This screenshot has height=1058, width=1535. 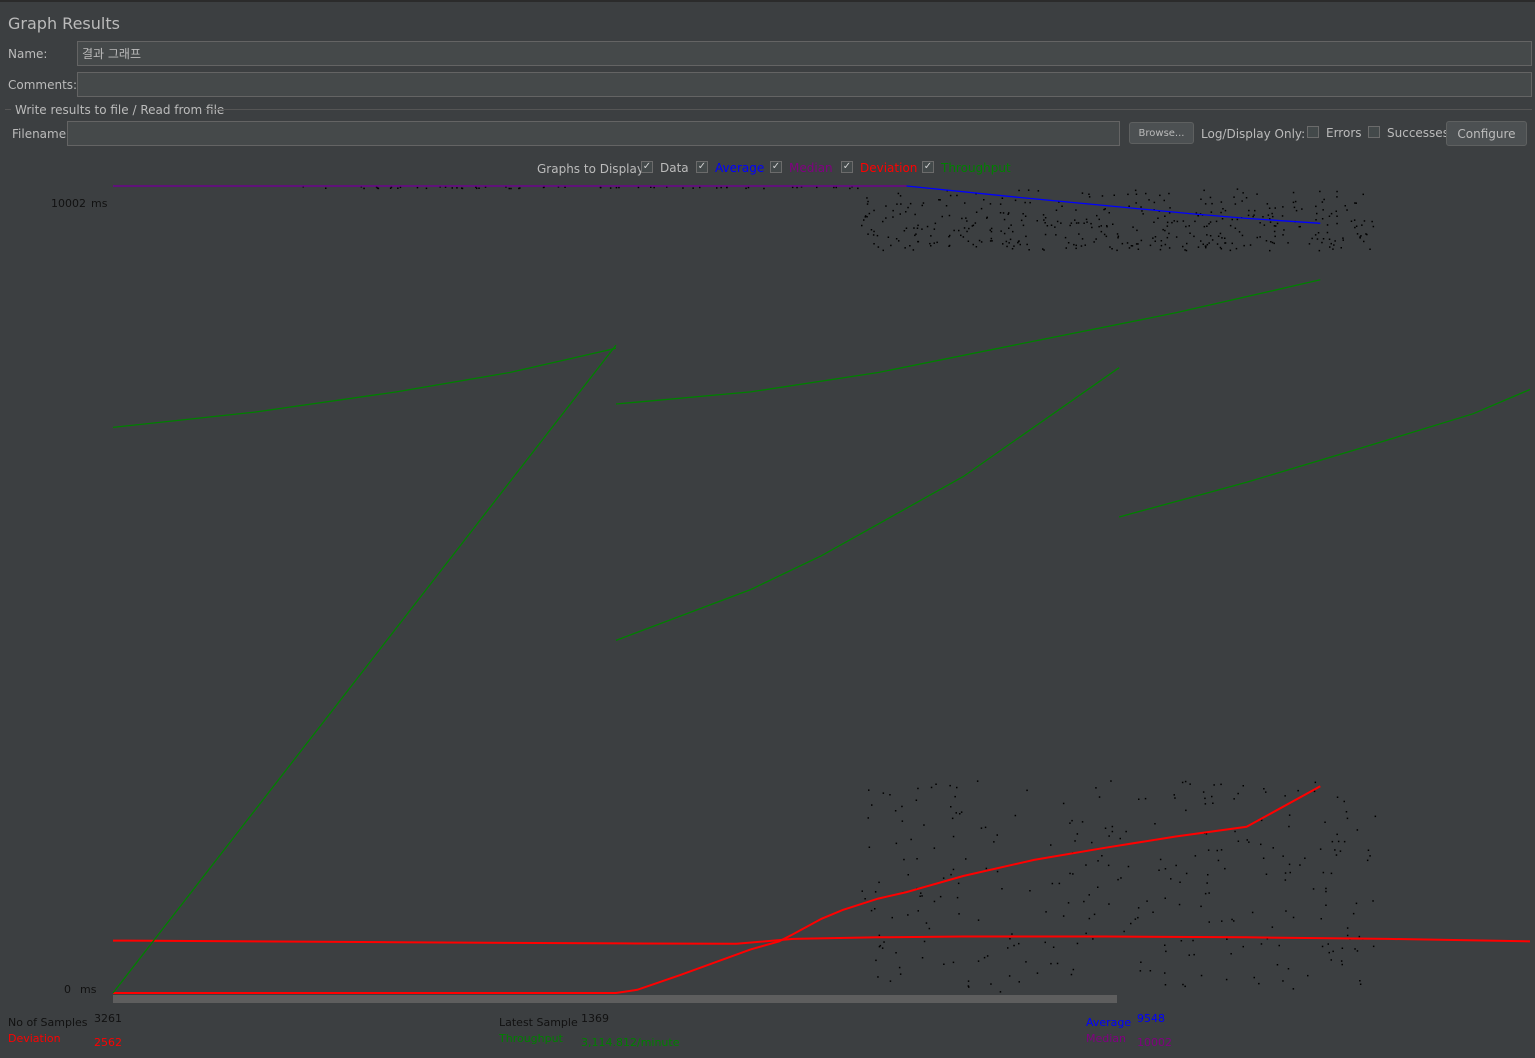 I want to click on data-checkbox: ✓, so click(x=647, y=167).